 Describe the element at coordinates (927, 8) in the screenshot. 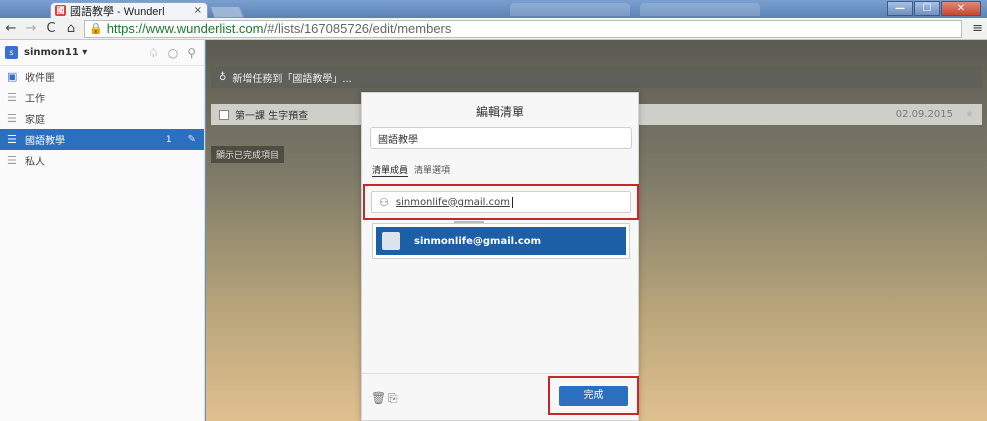

I see `maximize-button: ☐` at that location.